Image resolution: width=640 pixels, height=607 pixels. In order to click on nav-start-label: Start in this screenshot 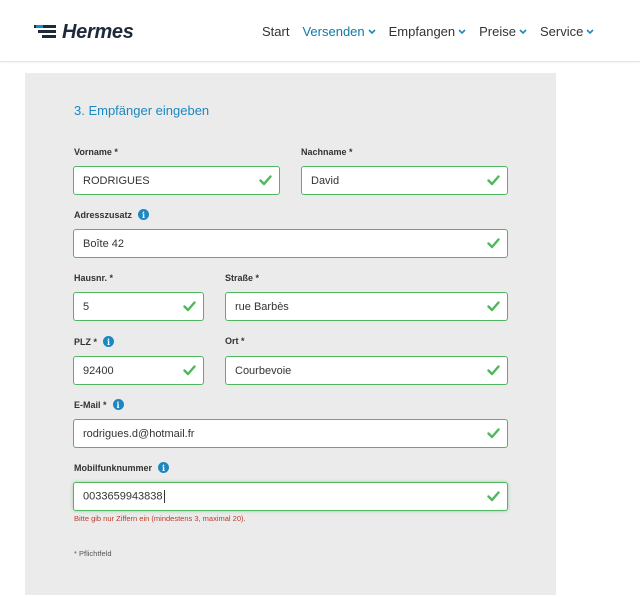, I will do `click(276, 31)`.